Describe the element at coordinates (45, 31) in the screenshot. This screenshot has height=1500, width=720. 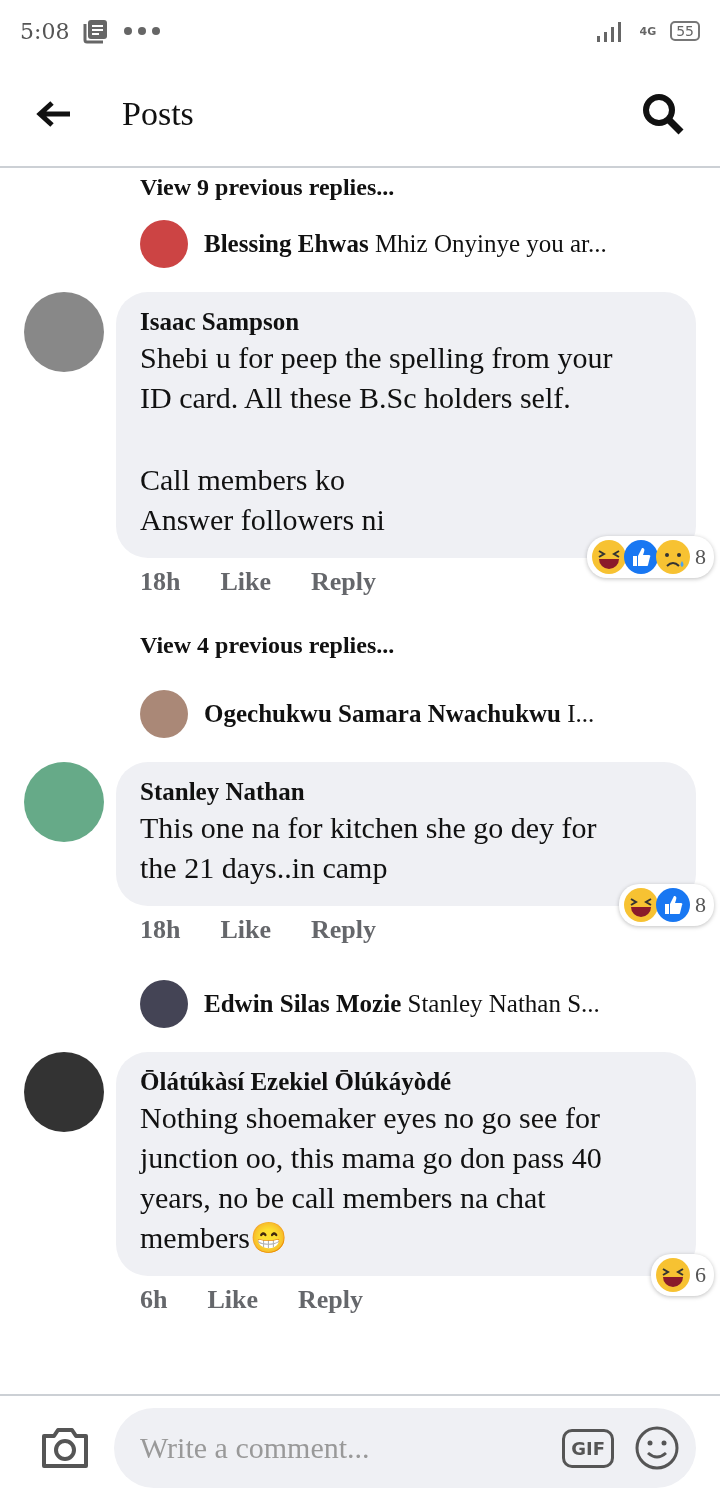
I see `status-time: 5:08` at that location.